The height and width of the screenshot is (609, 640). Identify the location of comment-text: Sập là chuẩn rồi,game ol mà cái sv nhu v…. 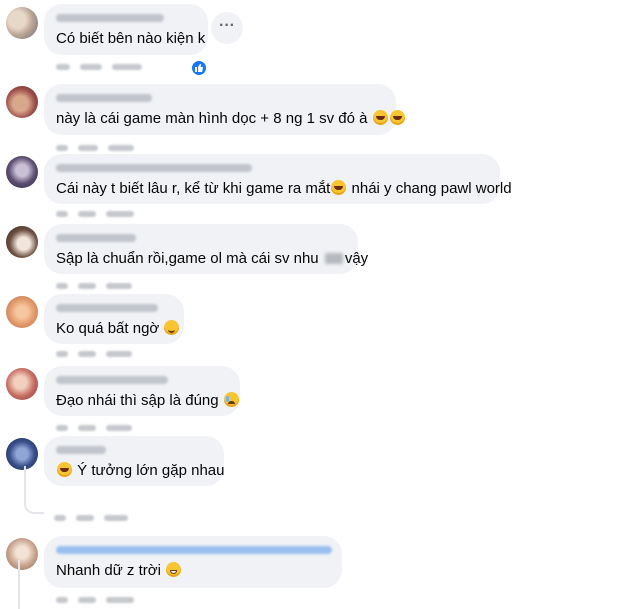
(212, 258).